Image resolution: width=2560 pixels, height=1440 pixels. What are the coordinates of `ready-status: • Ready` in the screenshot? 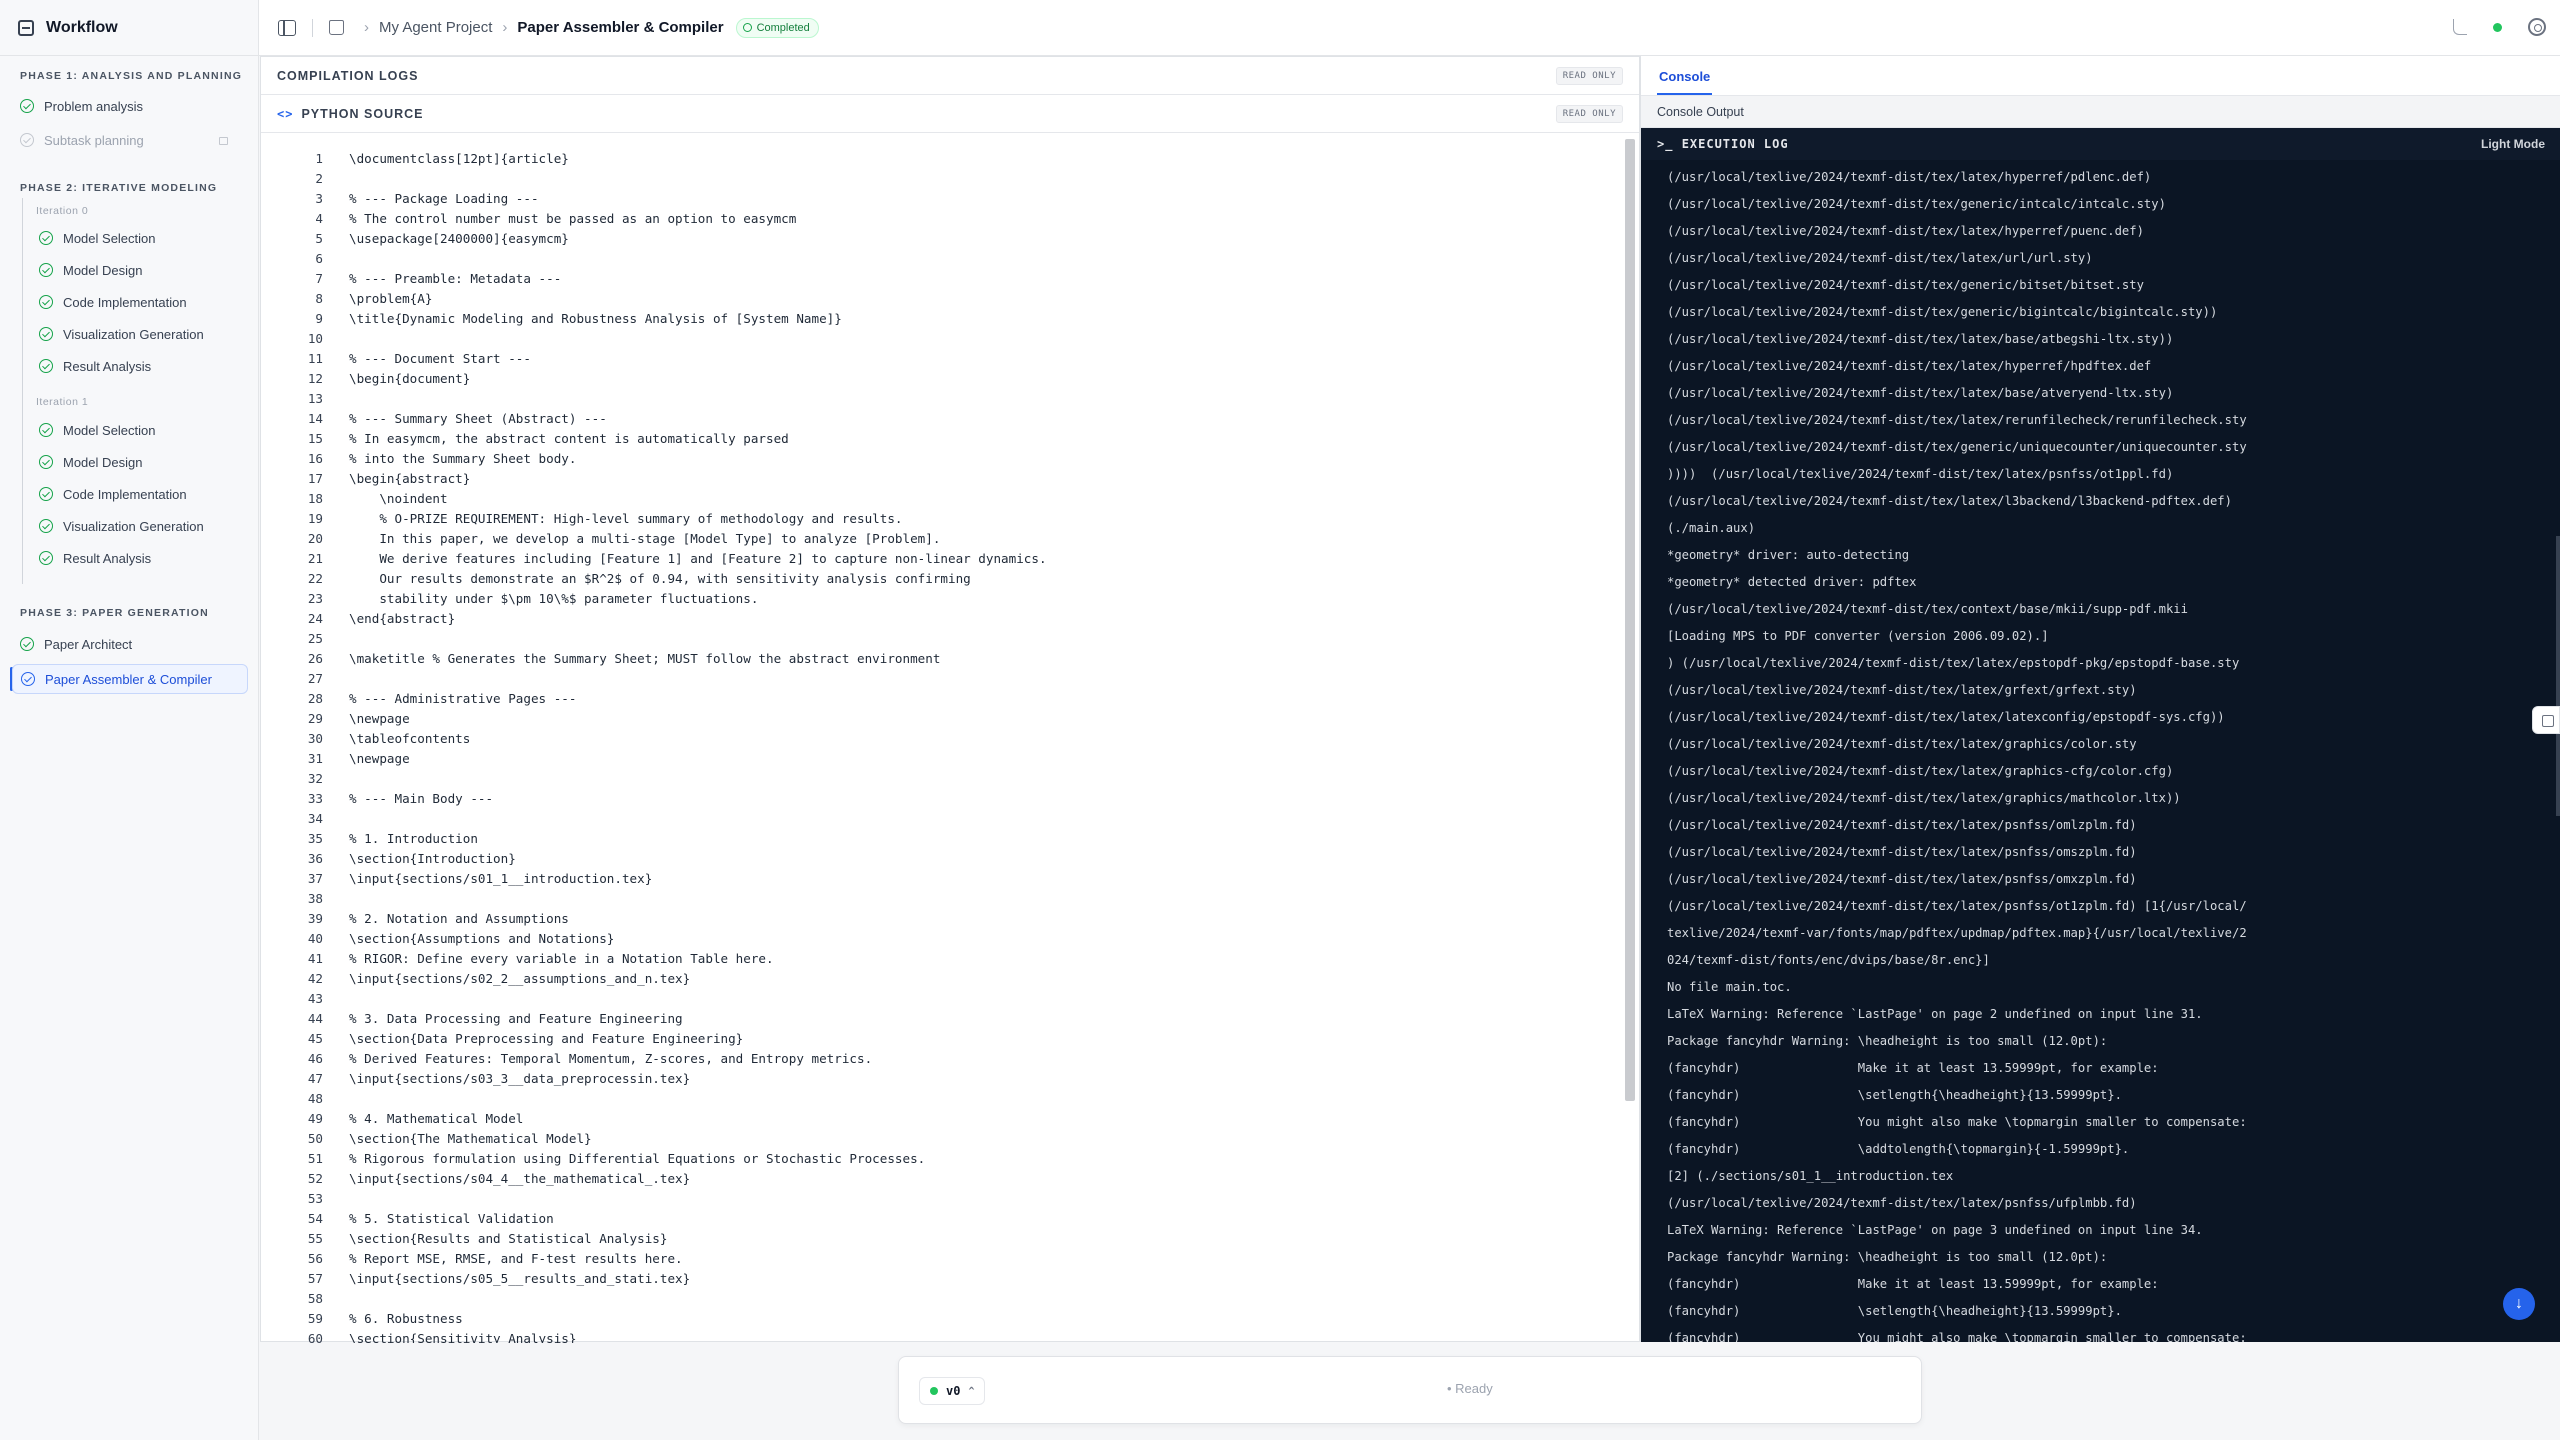 It's located at (1470, 1388).